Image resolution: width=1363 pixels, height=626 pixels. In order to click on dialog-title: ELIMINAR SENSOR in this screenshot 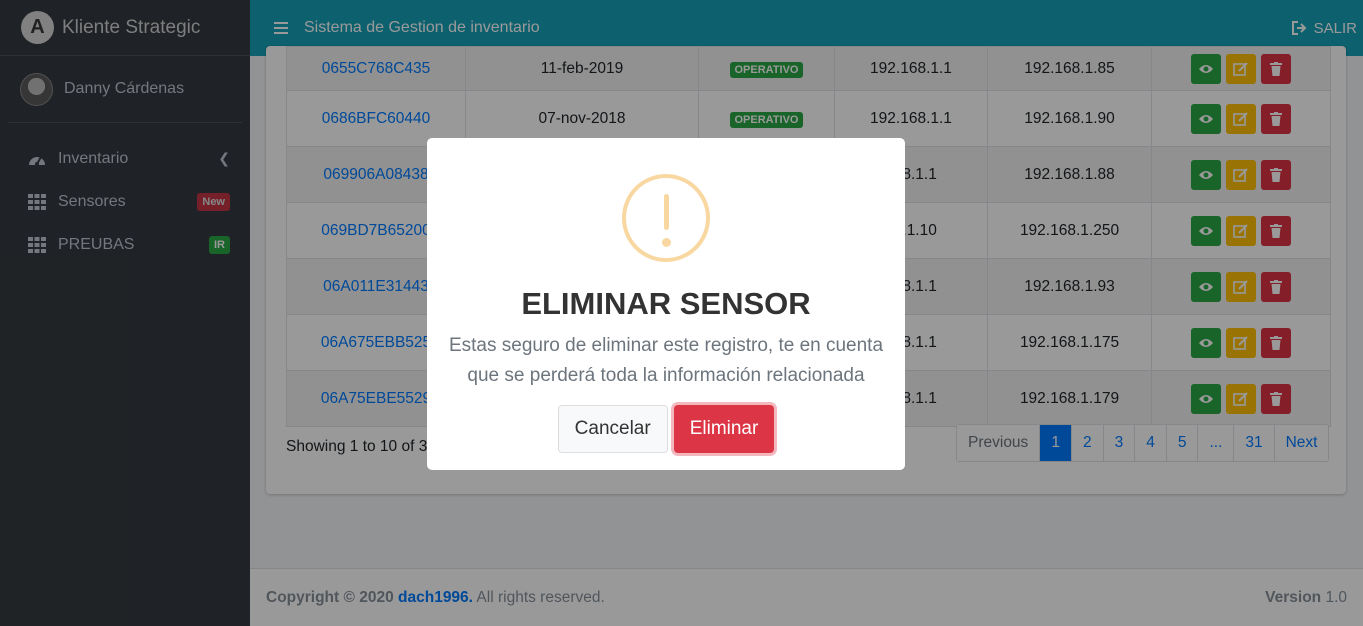, I will do `click(666, 303)`.